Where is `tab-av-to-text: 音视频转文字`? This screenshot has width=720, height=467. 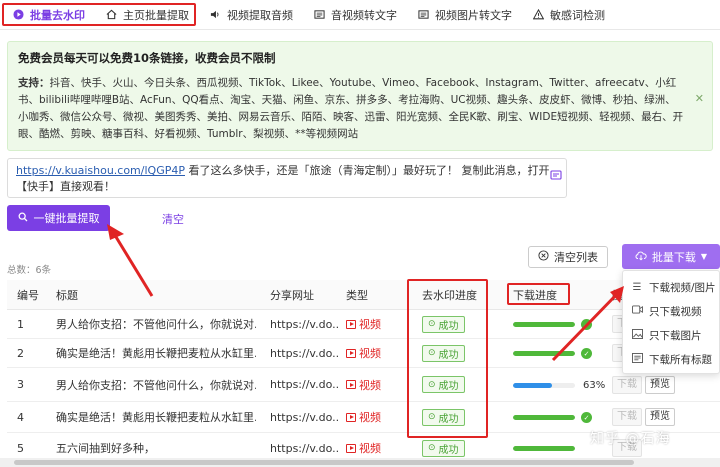 tab-av-to-text: 音视频转文字 is located at coordinates (355, 15).